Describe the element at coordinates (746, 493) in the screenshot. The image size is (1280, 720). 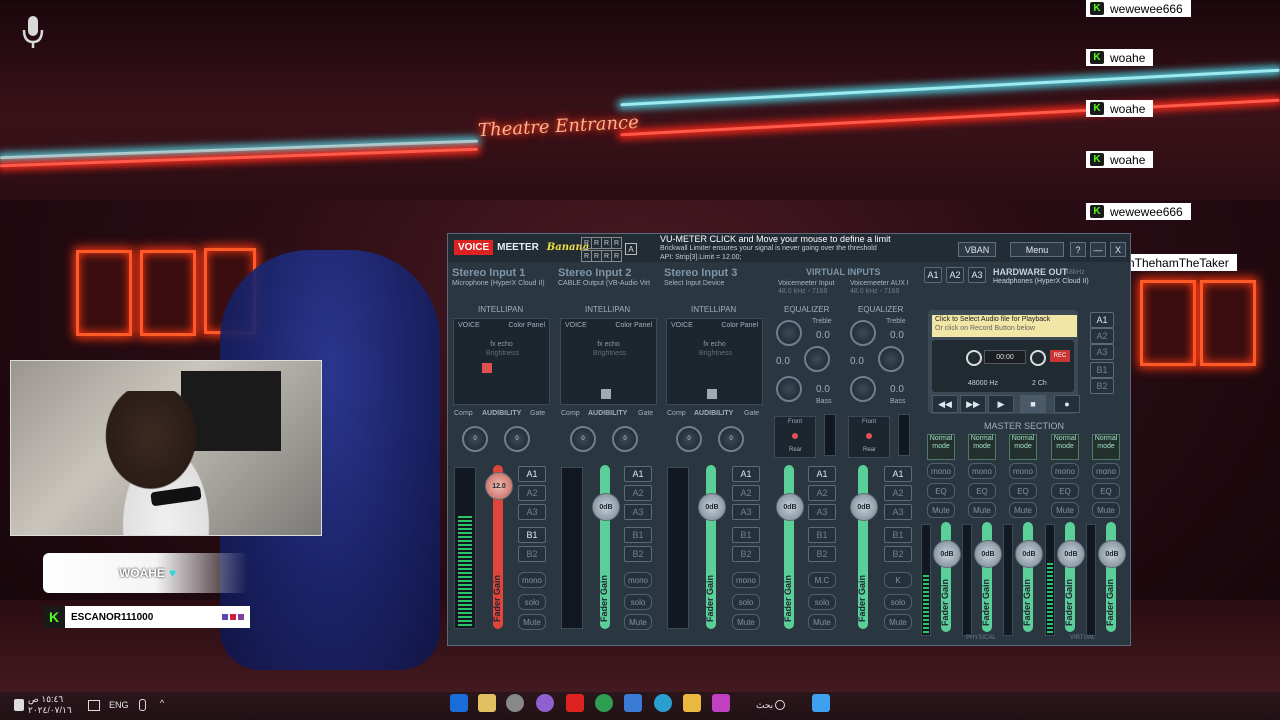
I see `strip-3-a2-button: A2` at that location.